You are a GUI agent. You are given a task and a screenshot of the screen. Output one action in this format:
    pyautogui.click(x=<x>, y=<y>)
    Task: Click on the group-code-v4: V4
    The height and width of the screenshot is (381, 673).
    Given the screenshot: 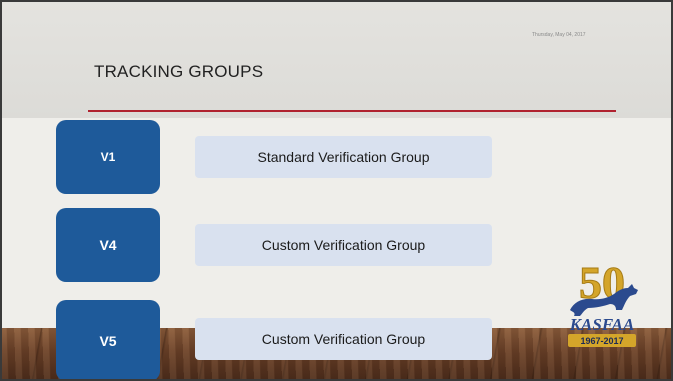 What is the action you would take?
    pyautogui.click(x=108, y=245)
    